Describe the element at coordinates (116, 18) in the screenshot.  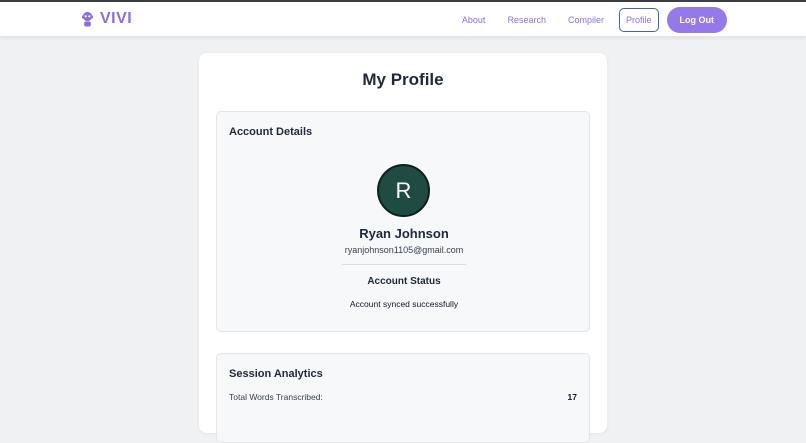
I see `brand-name: VIVI` at that location.